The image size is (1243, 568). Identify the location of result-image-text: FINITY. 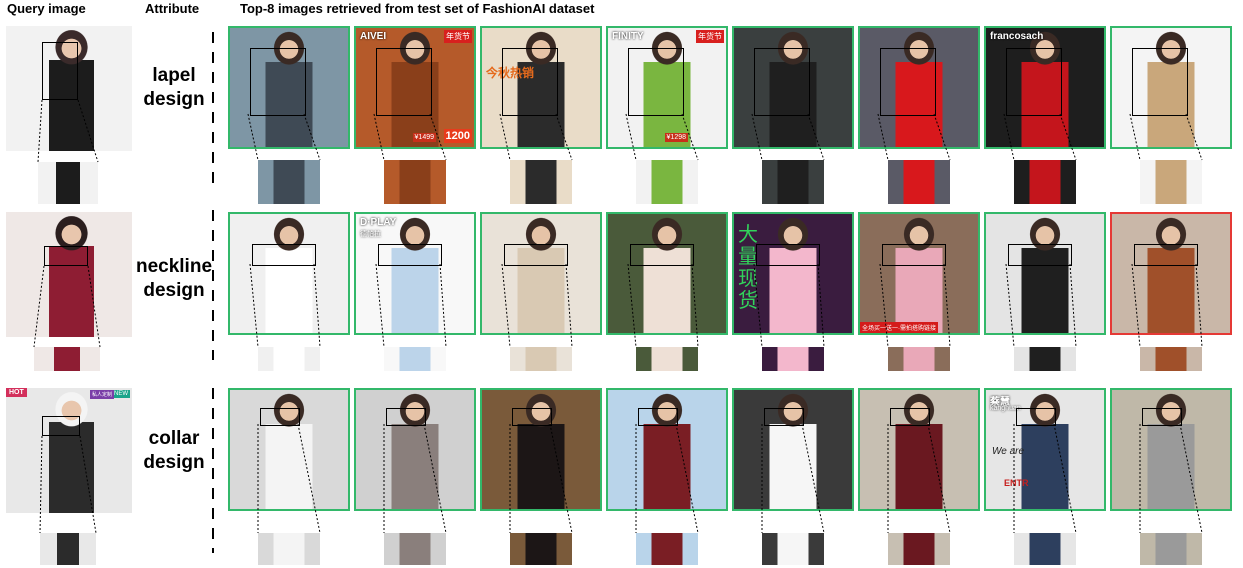
(628, 36).